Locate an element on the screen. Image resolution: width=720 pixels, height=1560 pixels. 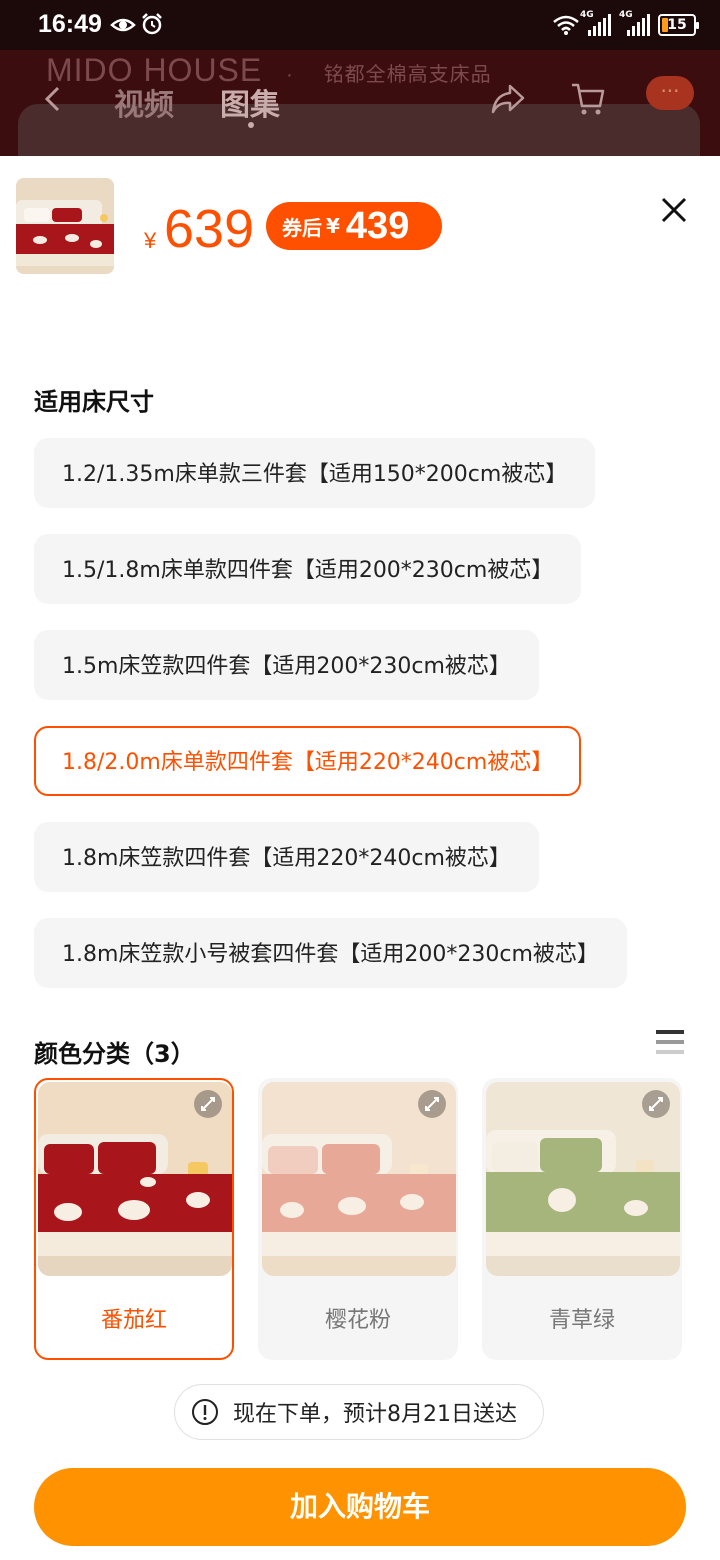
color-name: 青草绿 is located at coordinates (581, 1320).